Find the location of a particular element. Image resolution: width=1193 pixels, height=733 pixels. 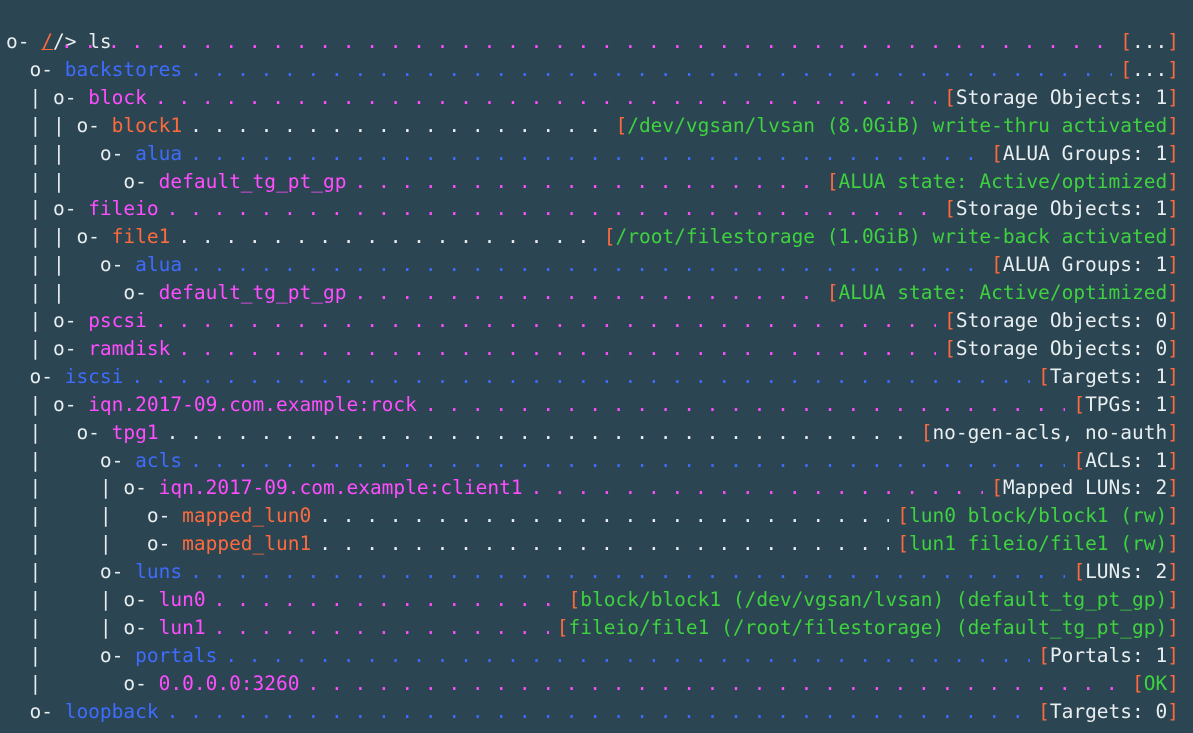

node-status: [Portals: 1] is located at coordinates (1108, 656).